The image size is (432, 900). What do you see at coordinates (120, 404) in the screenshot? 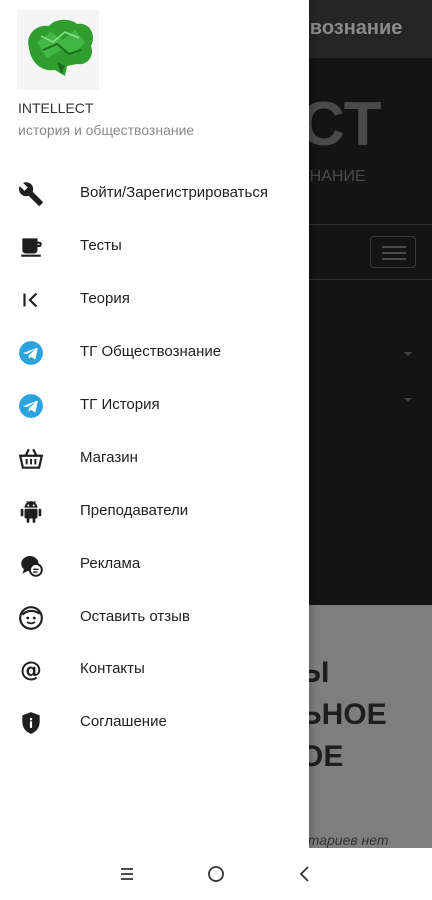
I see `menu-item-label: ТГ История` at bounding box center [120, 404].